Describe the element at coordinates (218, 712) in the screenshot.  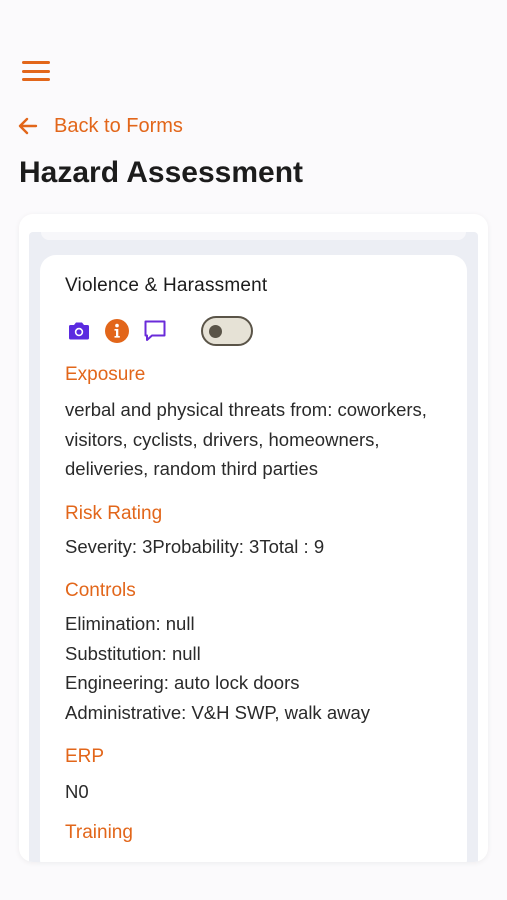
I see `control-line: Administrative: V&H SWP, walk away` at that location.